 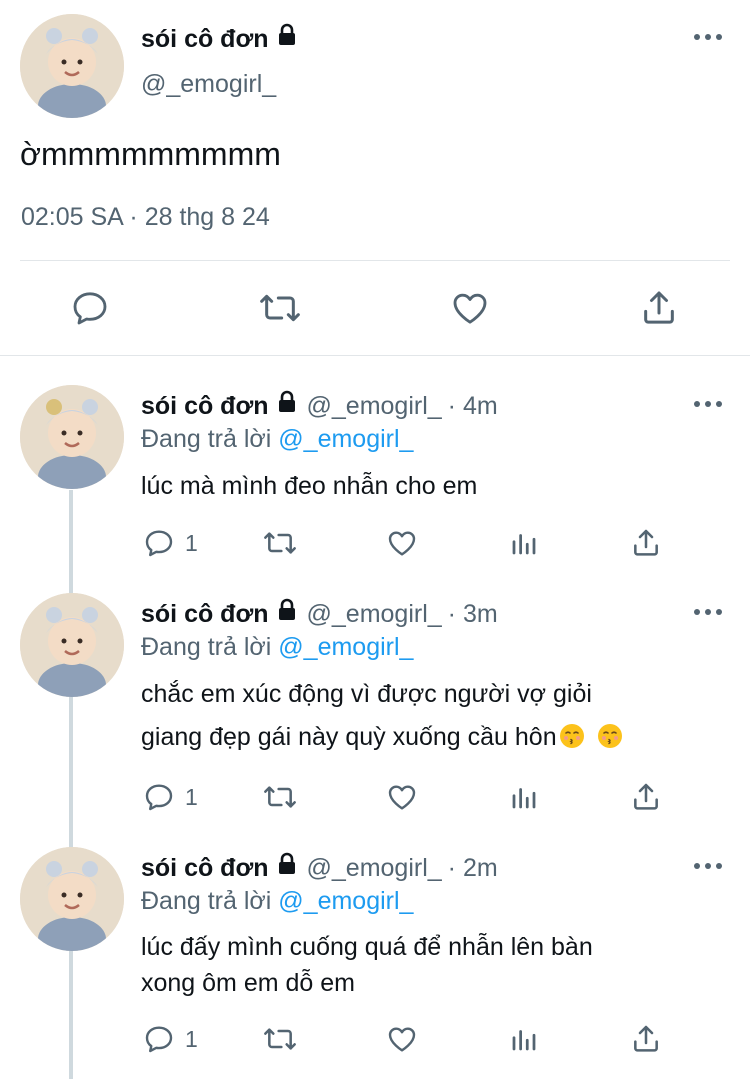 What do you see at coordinates (150, 154) in the screenshot?
I see `tweet-text: ờmmmmmmmmm` at bounding box center [150, 154].